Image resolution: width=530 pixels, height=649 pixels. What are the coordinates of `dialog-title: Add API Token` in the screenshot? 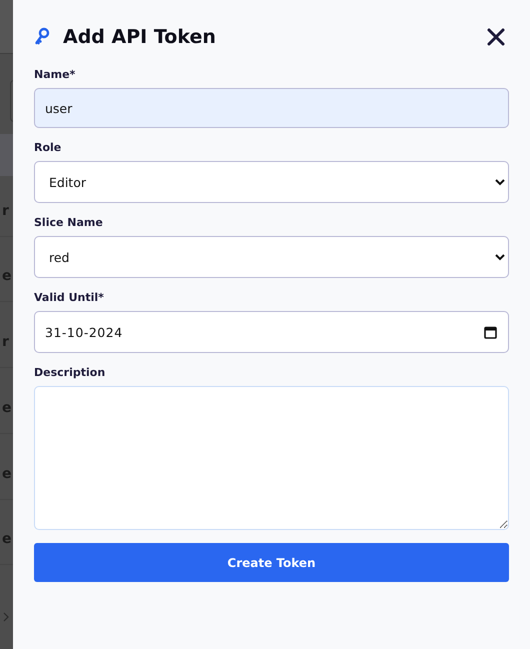 It's located at (140, 37).